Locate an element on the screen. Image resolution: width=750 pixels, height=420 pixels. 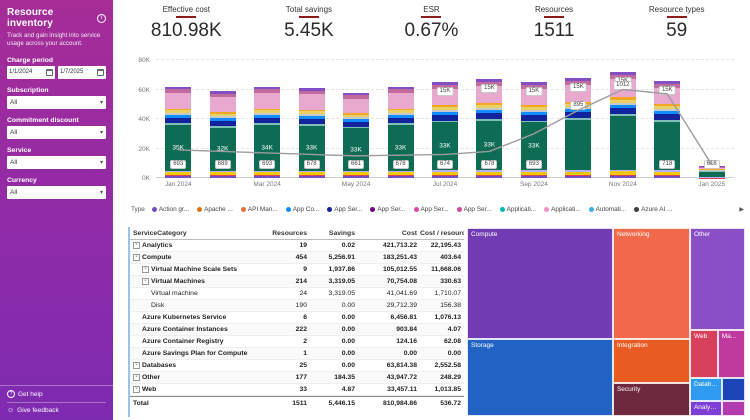
bar-value-label: 32K is located at coordinates (222, 149).